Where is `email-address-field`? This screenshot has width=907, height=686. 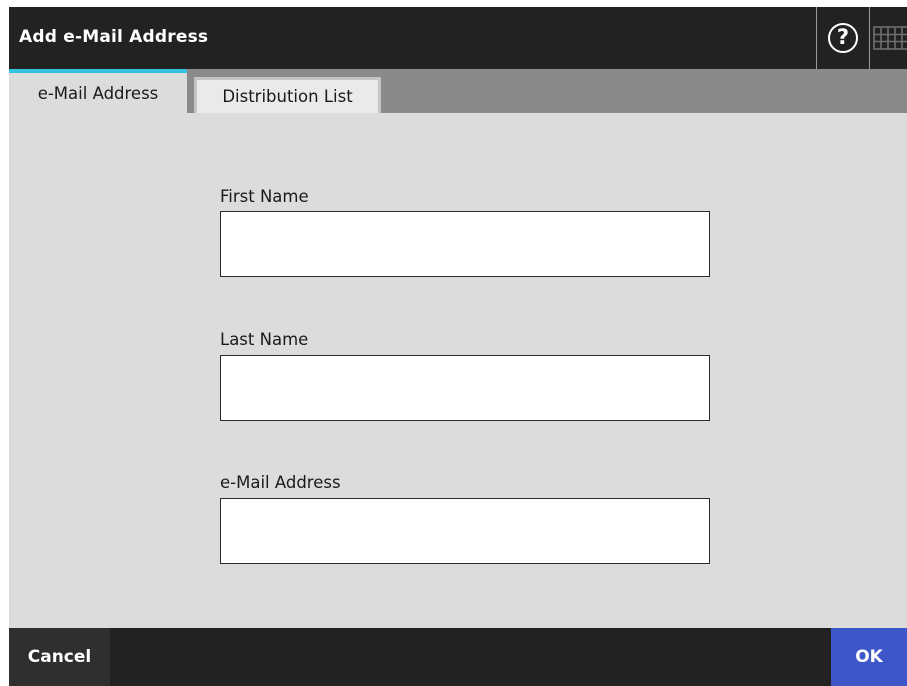 email-address-field is located at coordinates (465, 531).